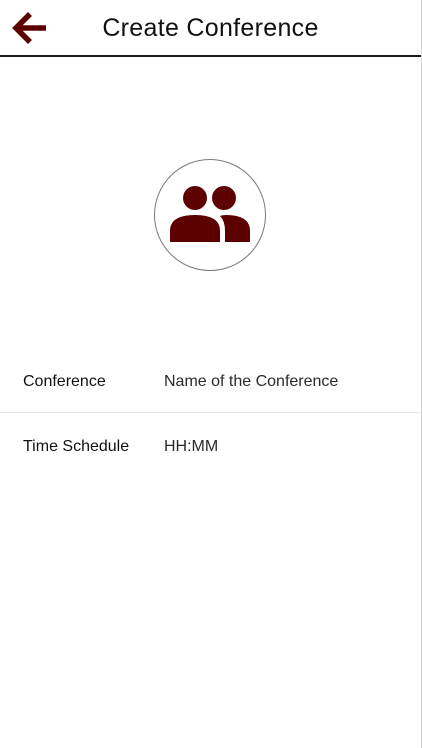  I want to click on page-title: Create Conference, so click(210, 28).